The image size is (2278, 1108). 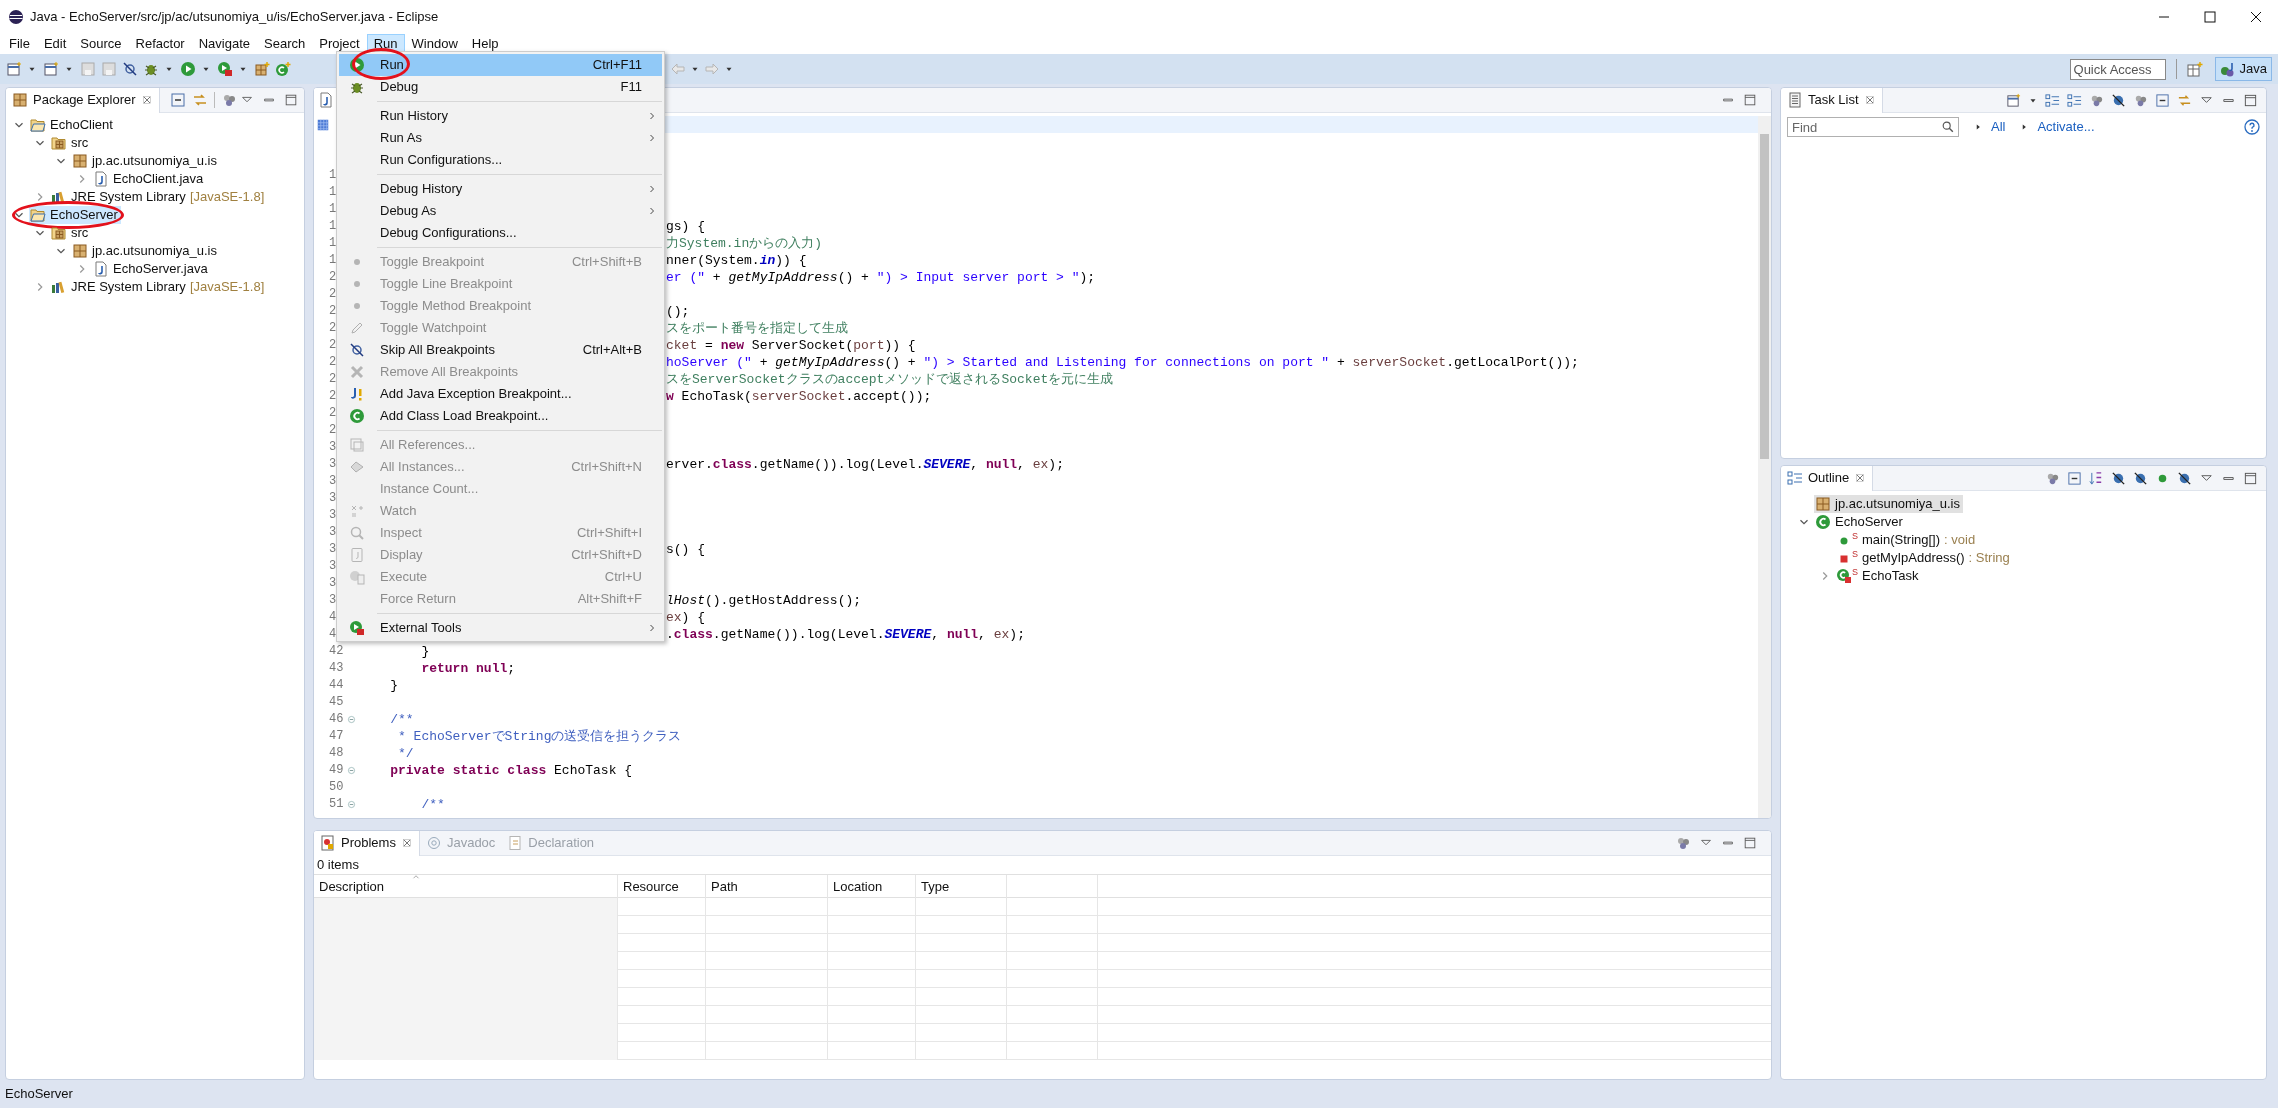 What do you see at coordinates (392, 65) in the screenshot?
I see `menu-item-label: Run` at bounding box center [392, 65].